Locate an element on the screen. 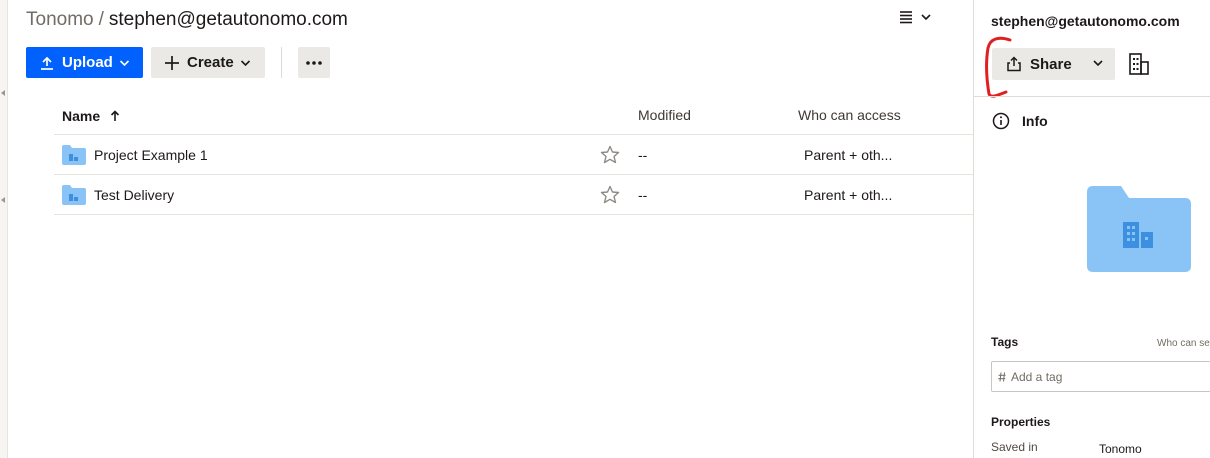 The height and width of the screenshot is (458, 1210). properties-label: Properties is located at coordinates (1021, 422).